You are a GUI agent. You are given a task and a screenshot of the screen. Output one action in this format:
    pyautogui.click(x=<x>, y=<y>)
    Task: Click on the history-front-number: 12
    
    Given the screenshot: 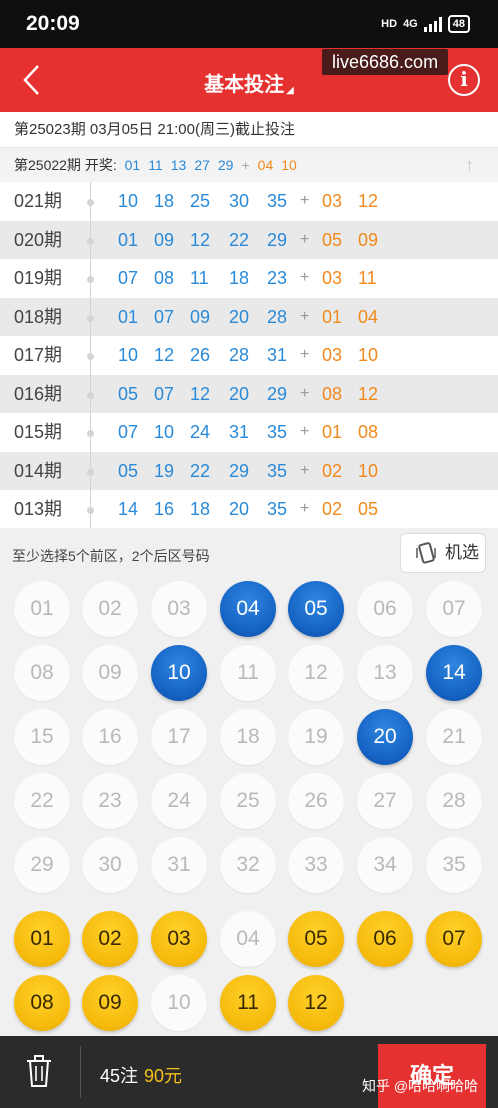 What is the action you would take?
    pyautogui.click(x=200, y=239)
    